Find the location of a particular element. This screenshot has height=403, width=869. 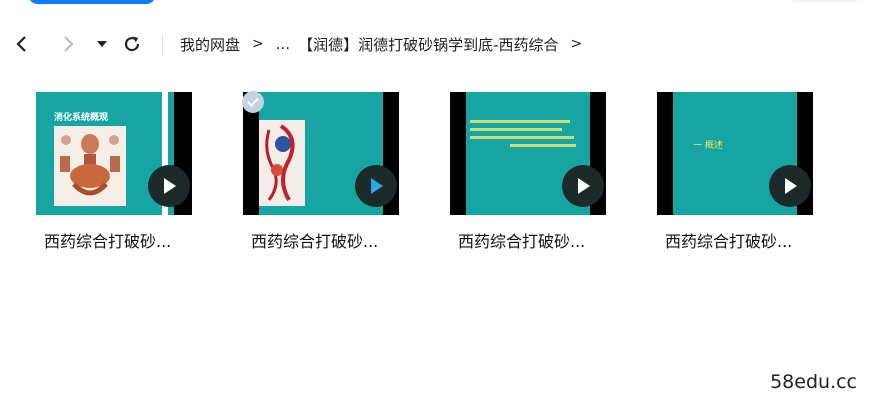

back-button is located at coordinates (22, 44).